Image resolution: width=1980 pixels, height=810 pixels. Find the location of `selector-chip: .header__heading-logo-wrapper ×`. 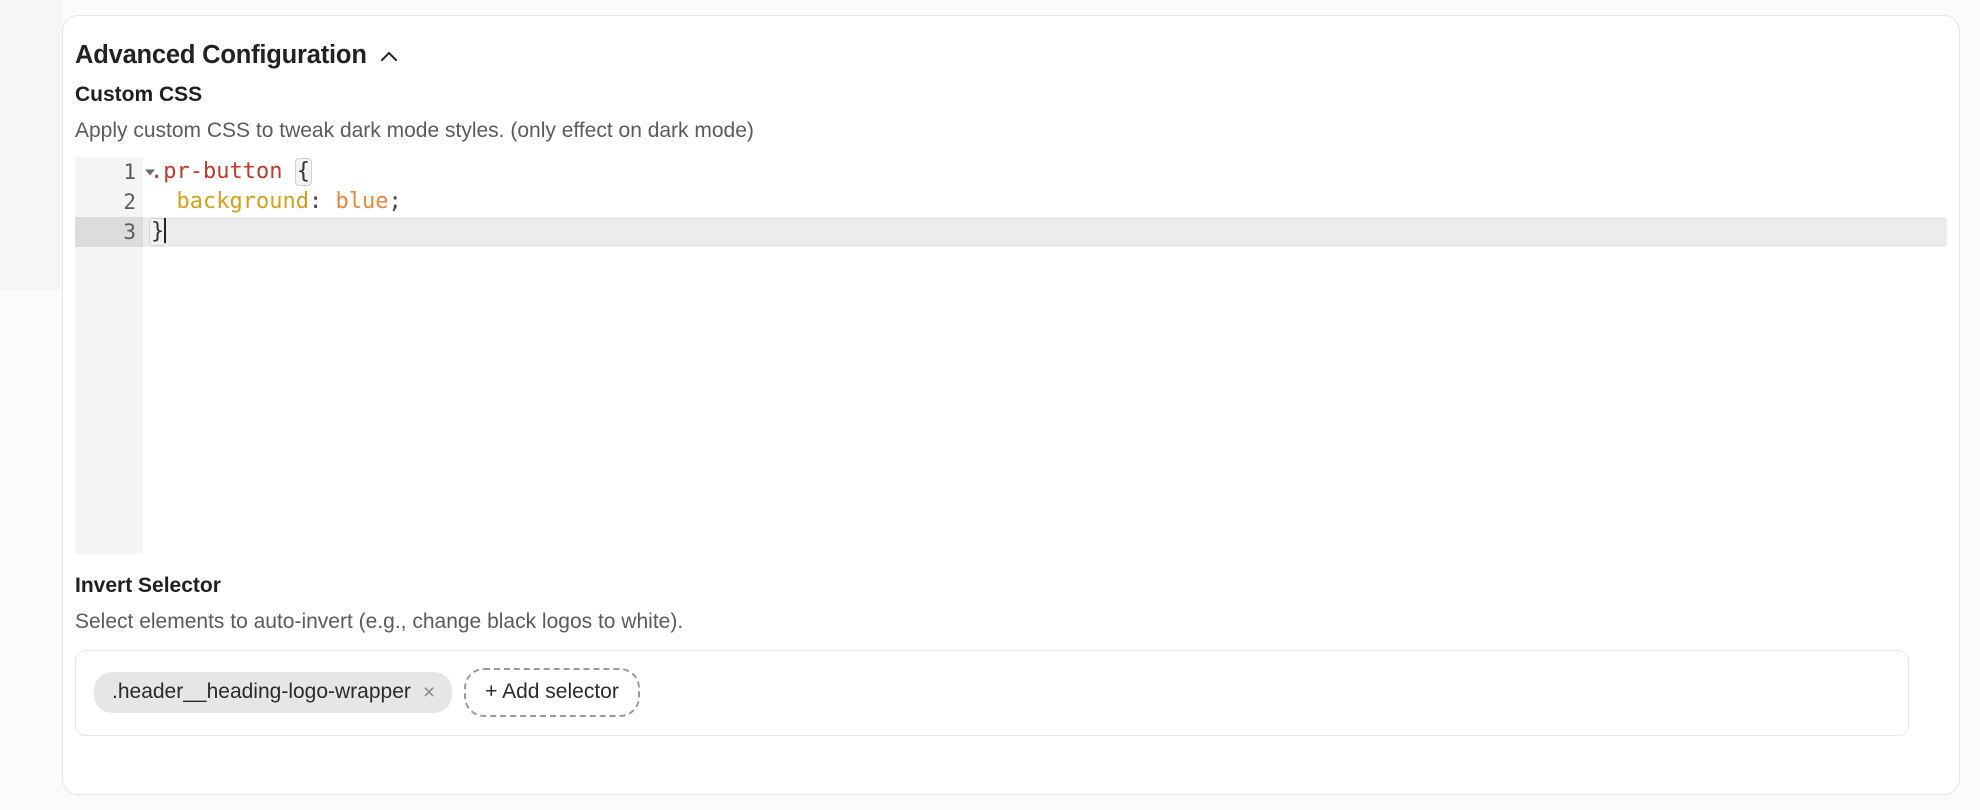

selector-chip: .header__heading-logo-wrapper × is located at coordinates (273, 692).